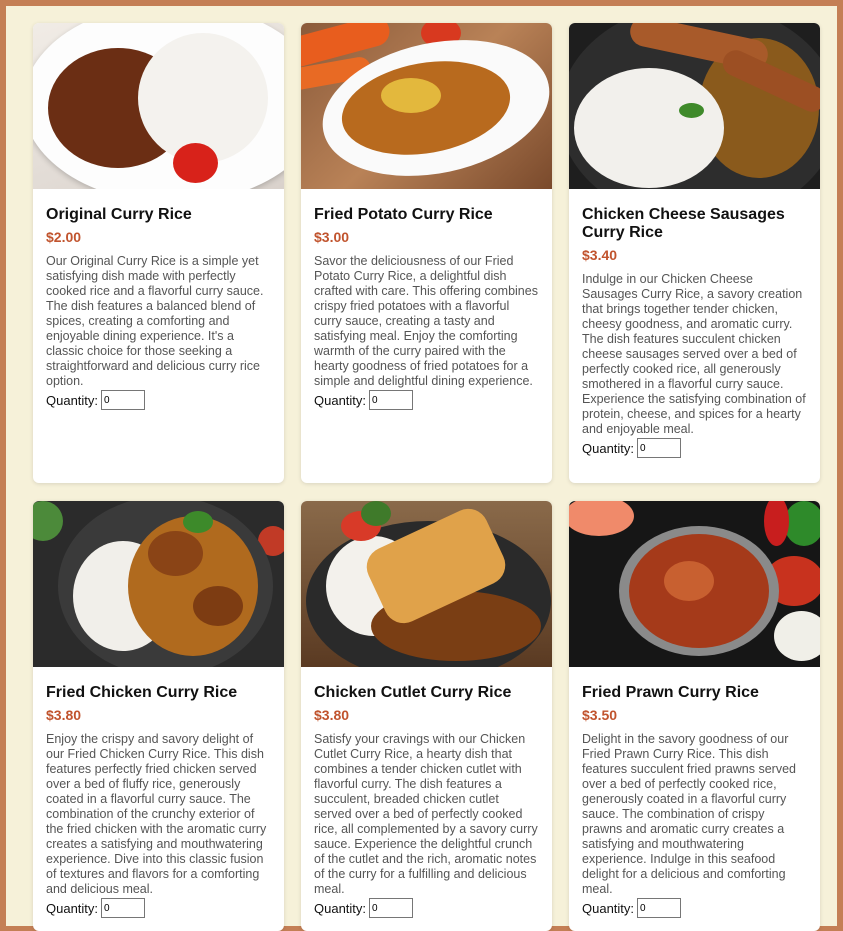 Image resolution: width=843 pixels, height=931 pixels. I want to click on item-name: Fried Prawn Curry Rice, so click(670, 692).